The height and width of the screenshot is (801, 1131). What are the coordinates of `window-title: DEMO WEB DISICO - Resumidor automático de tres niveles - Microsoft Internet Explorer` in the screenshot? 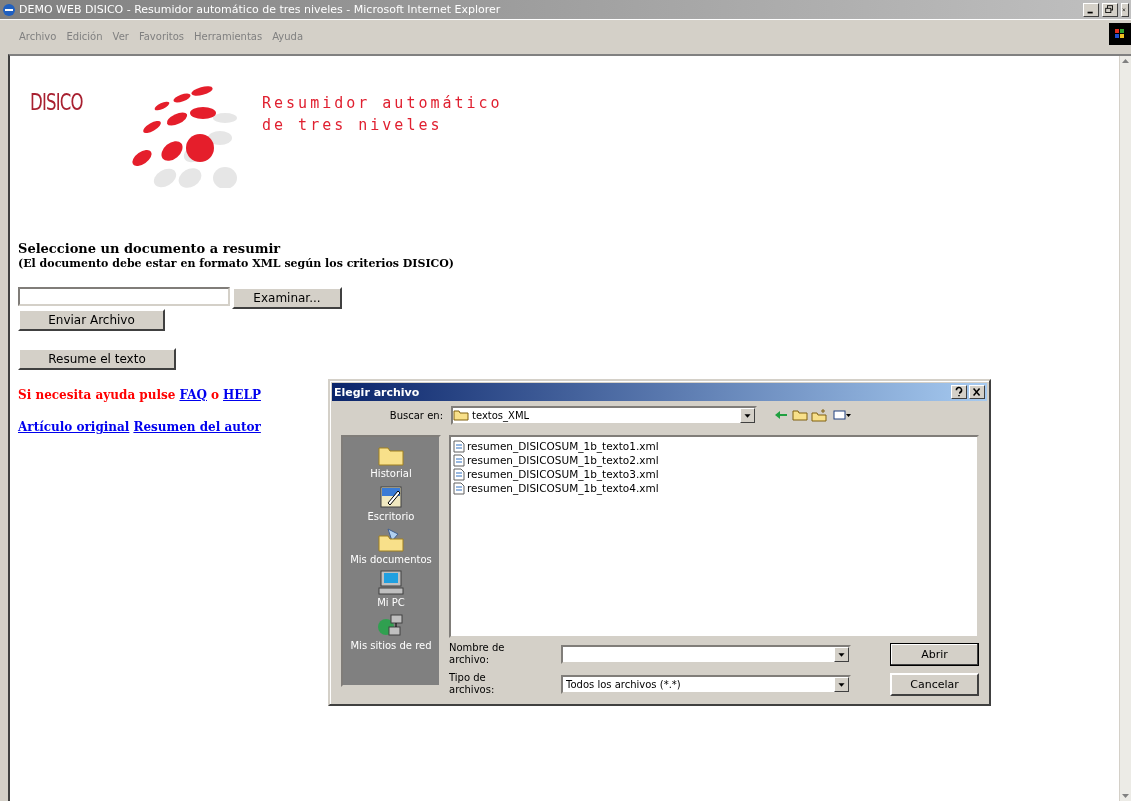 It's located at (260, 9).